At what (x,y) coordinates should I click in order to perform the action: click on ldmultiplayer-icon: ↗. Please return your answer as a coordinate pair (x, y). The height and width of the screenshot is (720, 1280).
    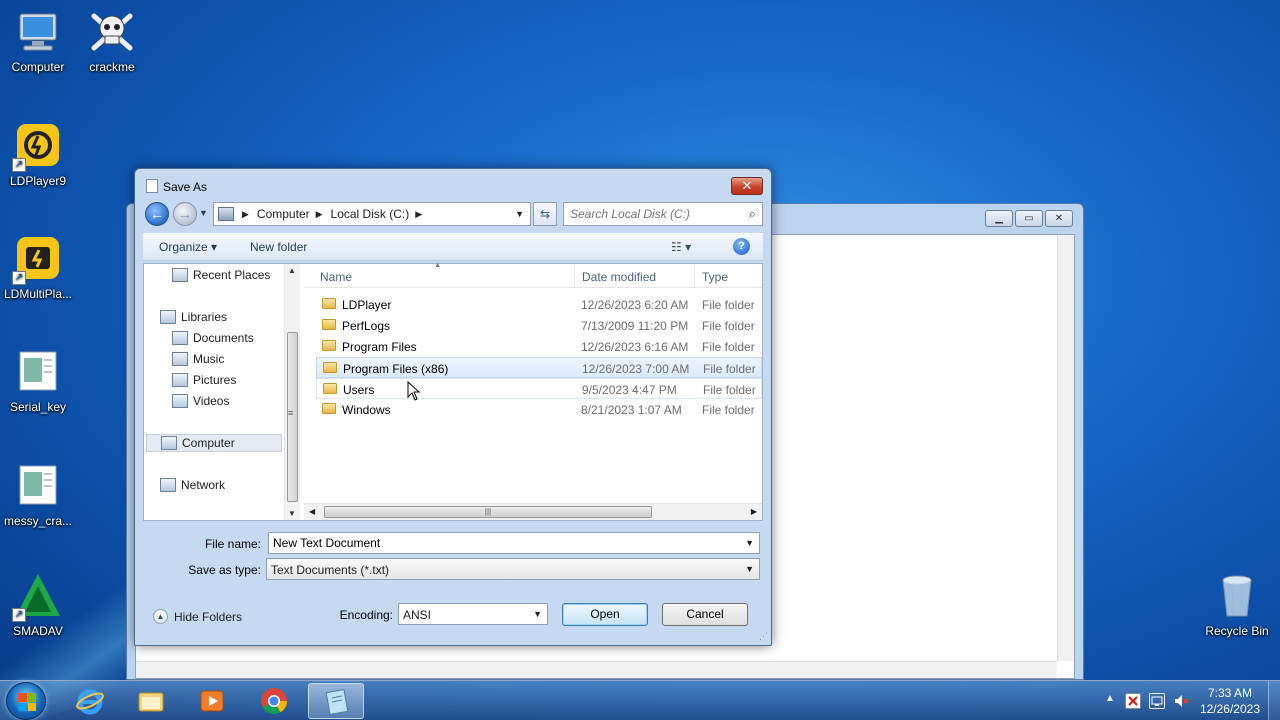
    Looking at the image, I should click on (37, 260).